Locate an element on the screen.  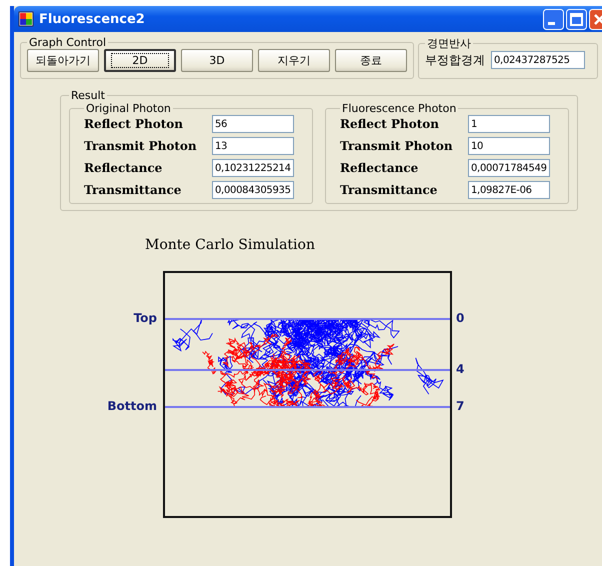
layer-label: Top is located at coordinates (145, 318).